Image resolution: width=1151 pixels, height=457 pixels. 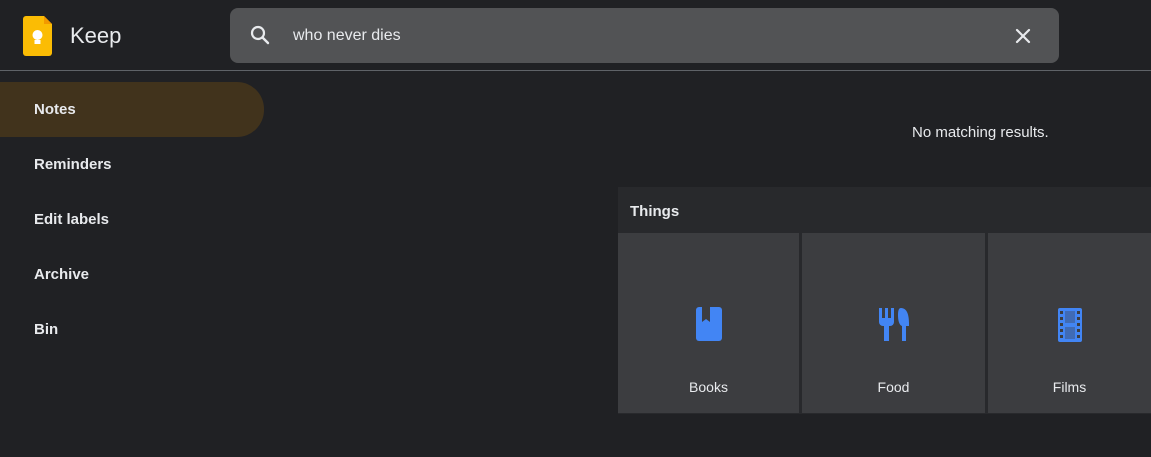 I want to click on things-title: Things, so click(x=655, y=211).